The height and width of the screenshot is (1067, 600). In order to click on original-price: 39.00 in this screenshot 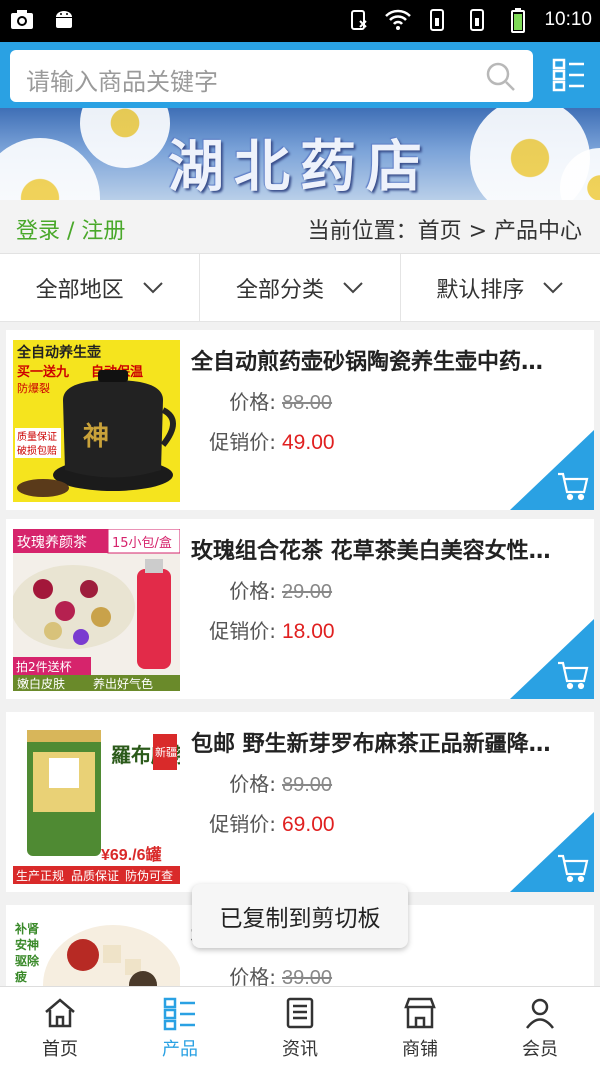, I will do `click(307, 976)`.